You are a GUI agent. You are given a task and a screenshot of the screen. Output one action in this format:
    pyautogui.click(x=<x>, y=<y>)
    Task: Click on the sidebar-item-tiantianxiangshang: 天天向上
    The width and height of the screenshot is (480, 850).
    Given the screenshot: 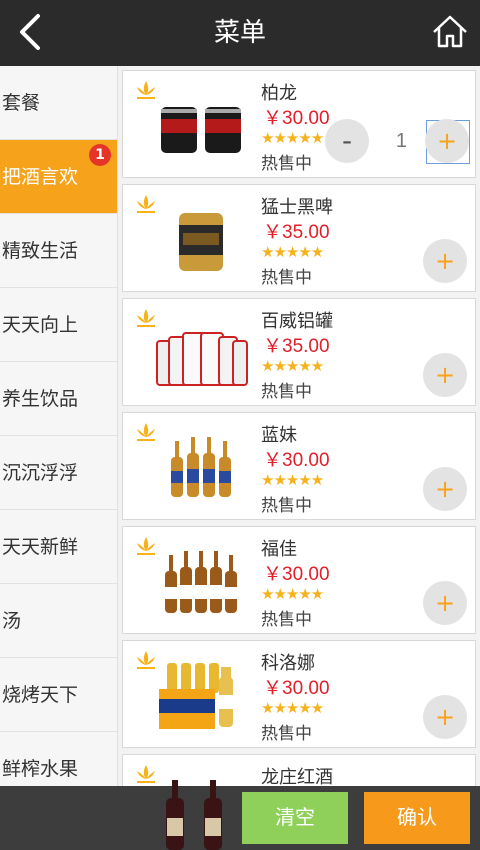 What is the action you would take?
    pyautogui.click(x=58, y=325)
    